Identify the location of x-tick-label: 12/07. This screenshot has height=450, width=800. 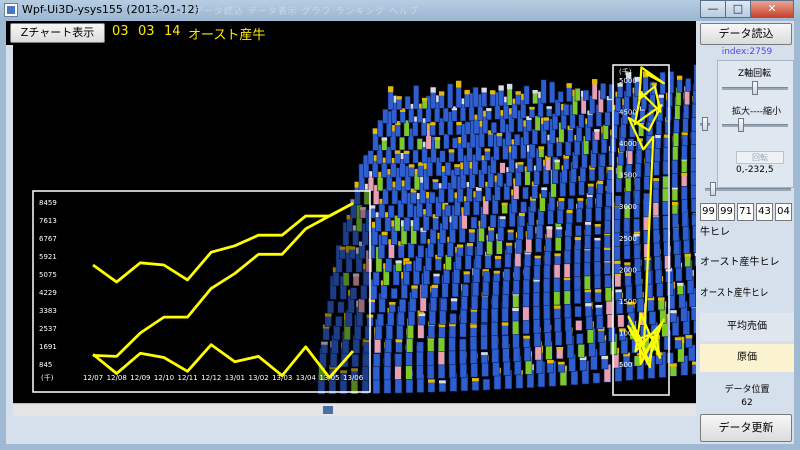
(93, 378).